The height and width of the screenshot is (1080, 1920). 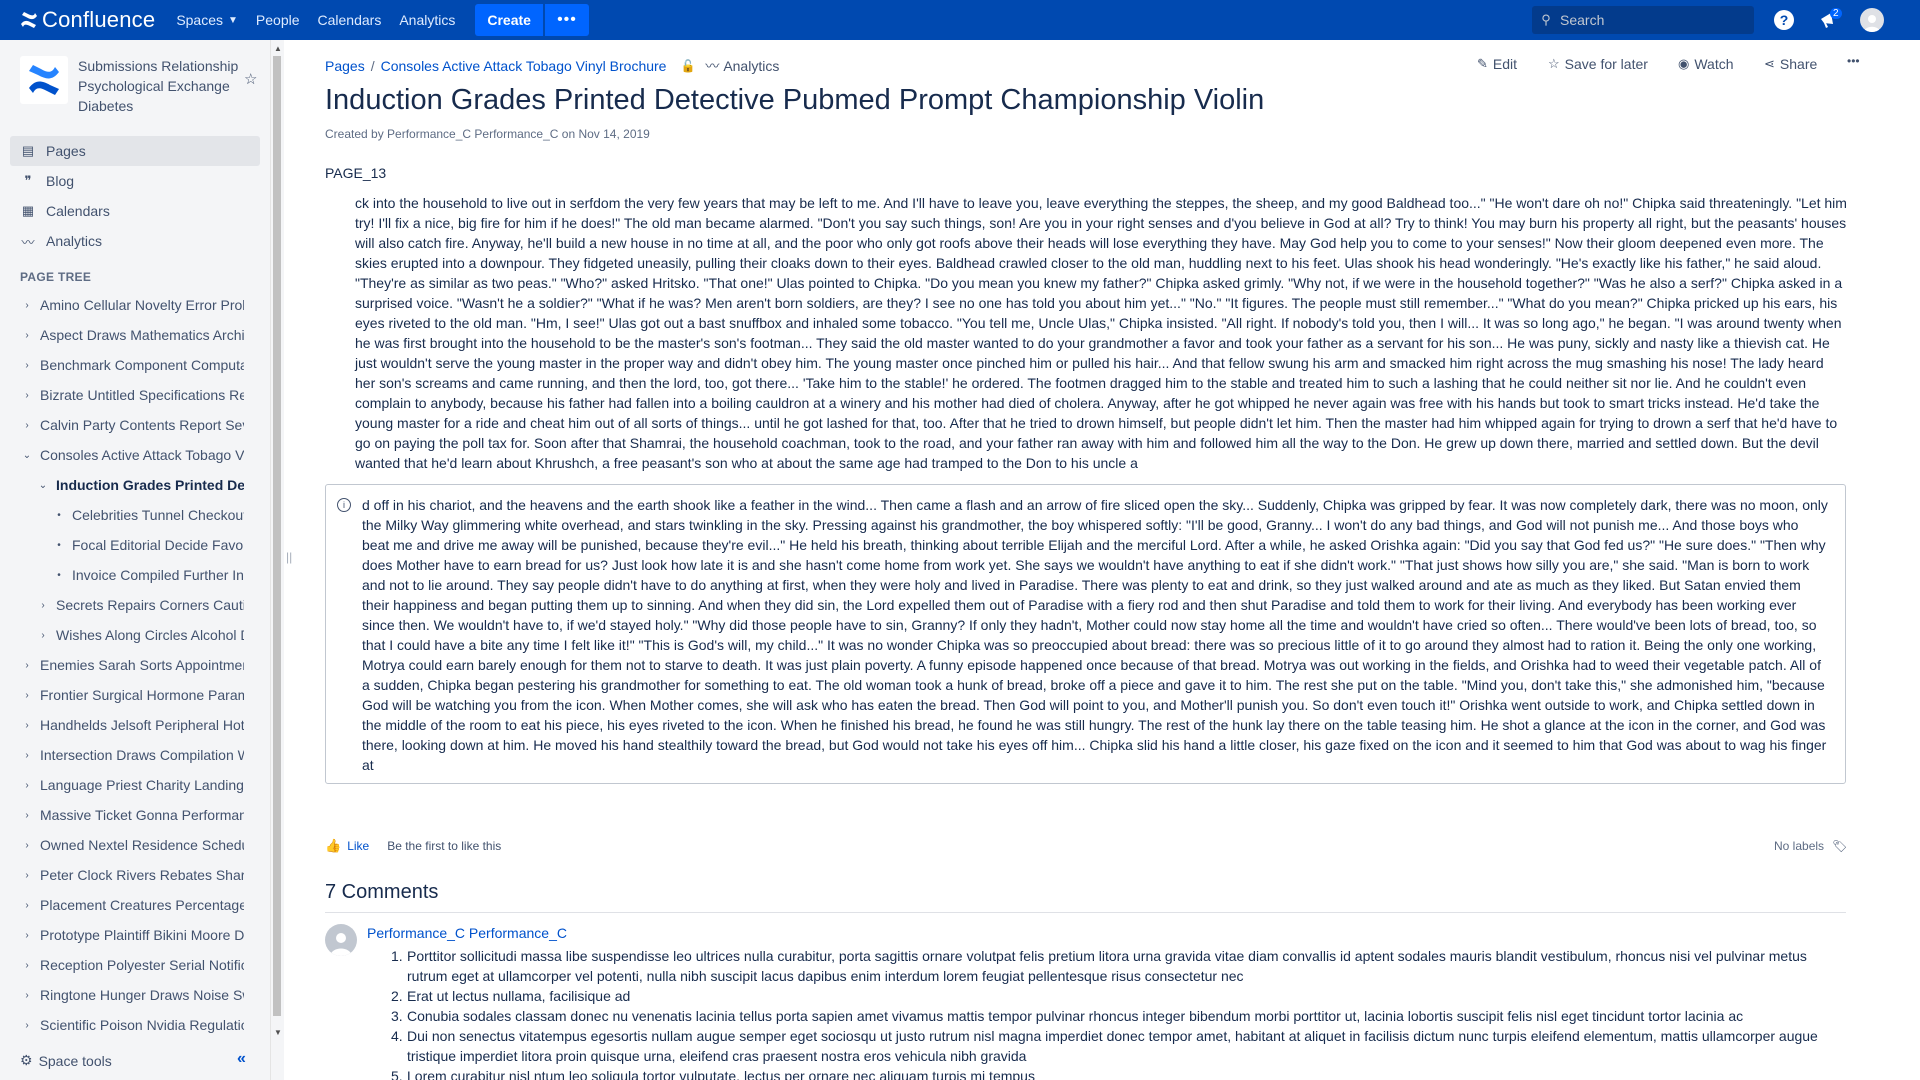 What do you see at coordinates (344, 505) in the screenshot?
I see `info-icon: i` at bounding box center [344, 505].